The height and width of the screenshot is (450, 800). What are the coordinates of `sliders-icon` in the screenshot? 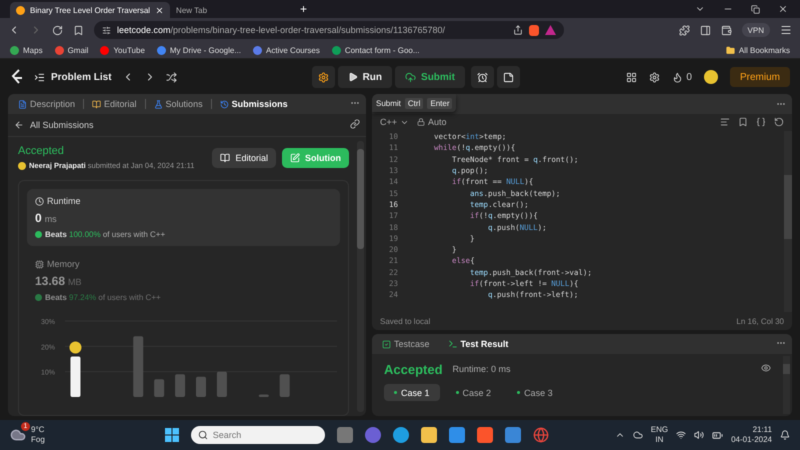 It's located at (106, 30).